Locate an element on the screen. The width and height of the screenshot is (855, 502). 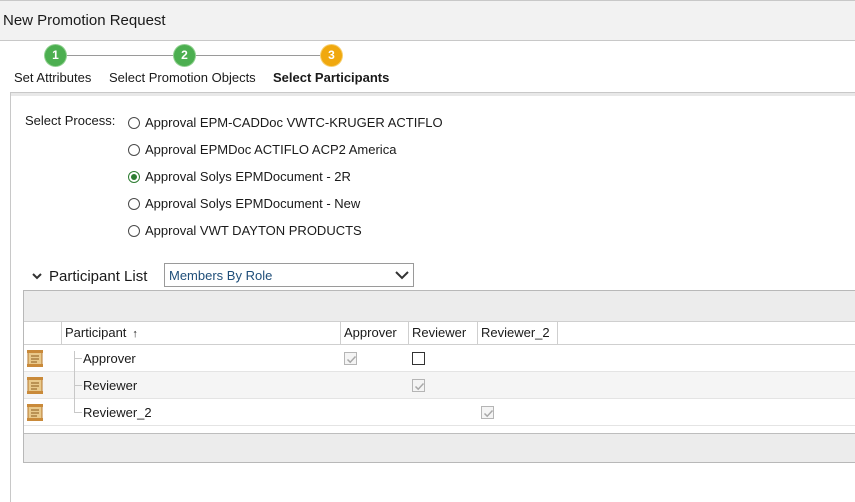
approver-checkbox-disabled-checked is located at coordinates (350, 358).